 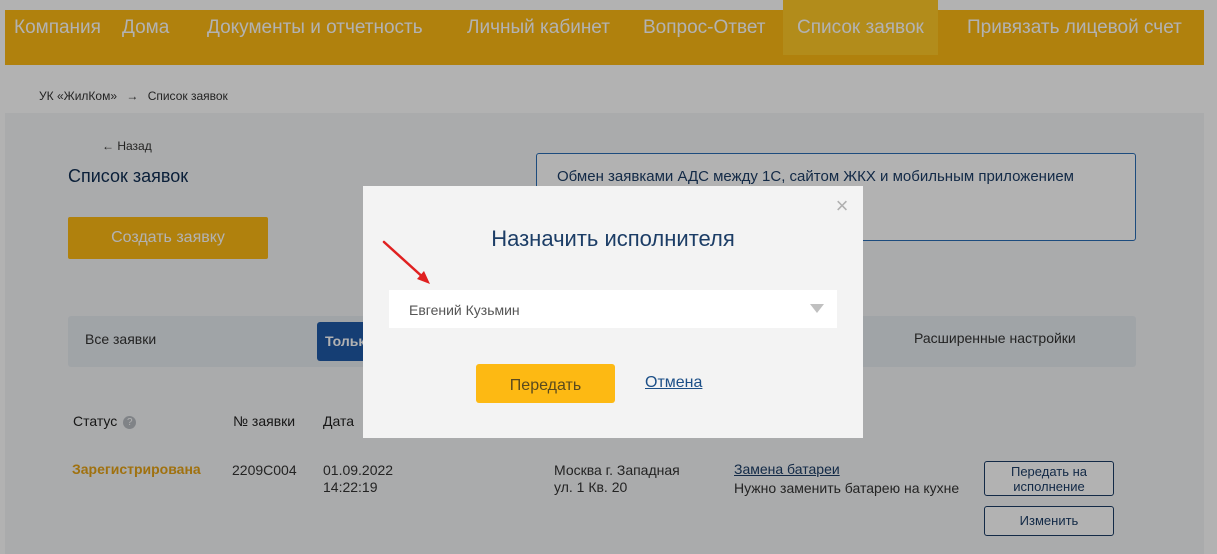 I want to click on modal-title: Назначить исполнителя, so click(x=613, y=238).